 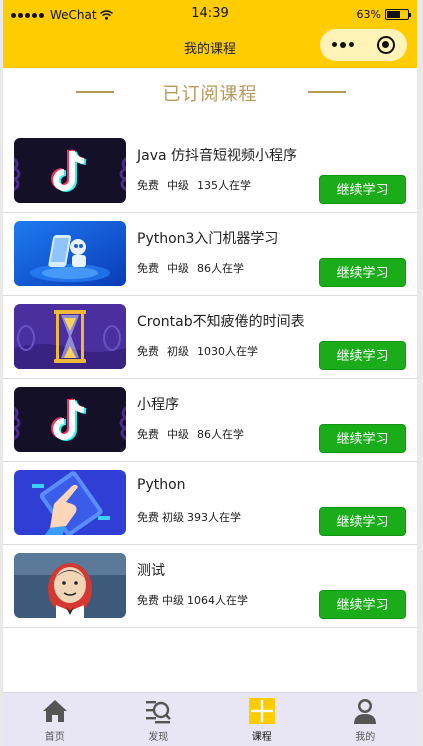 I want to click on tab-discover: 发现, so click(x=159, y=719).